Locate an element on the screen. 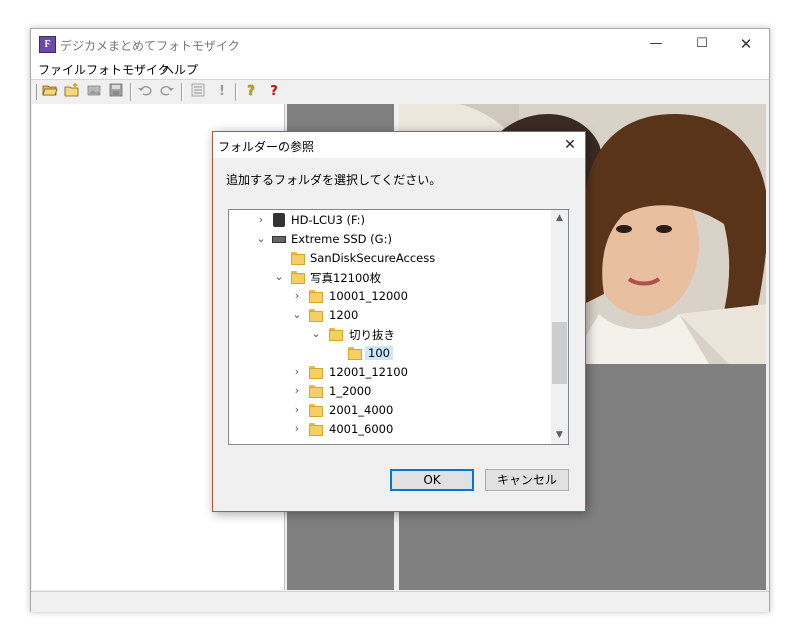 Image resolution: width=800 pixels, height=640 pixels. tree-item-label: 4001_6000 is located at coordinates (361, 429).